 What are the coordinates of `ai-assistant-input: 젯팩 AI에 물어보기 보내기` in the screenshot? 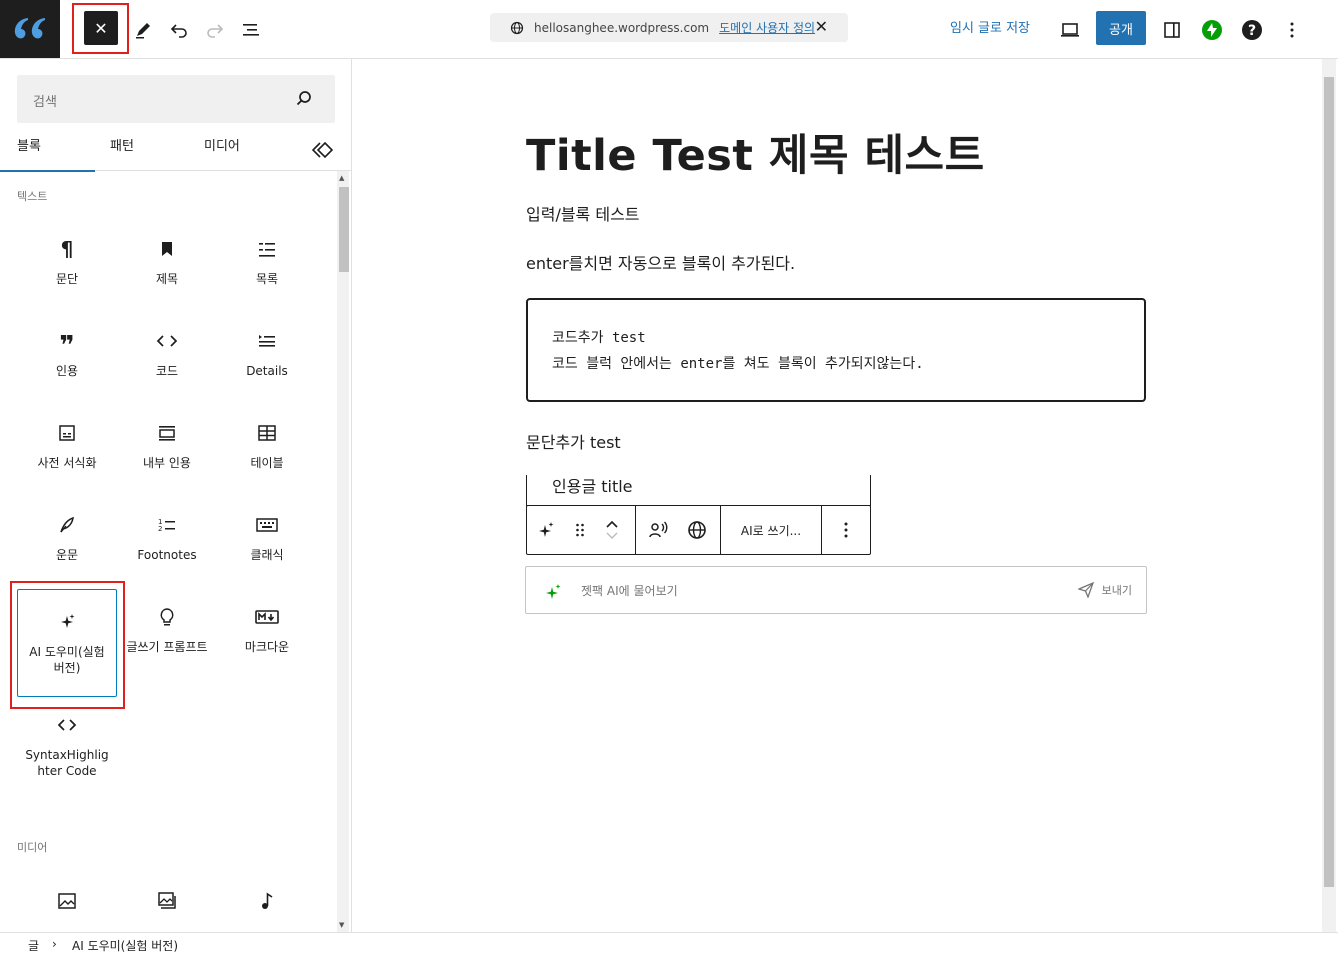 It's located at (836, 590).